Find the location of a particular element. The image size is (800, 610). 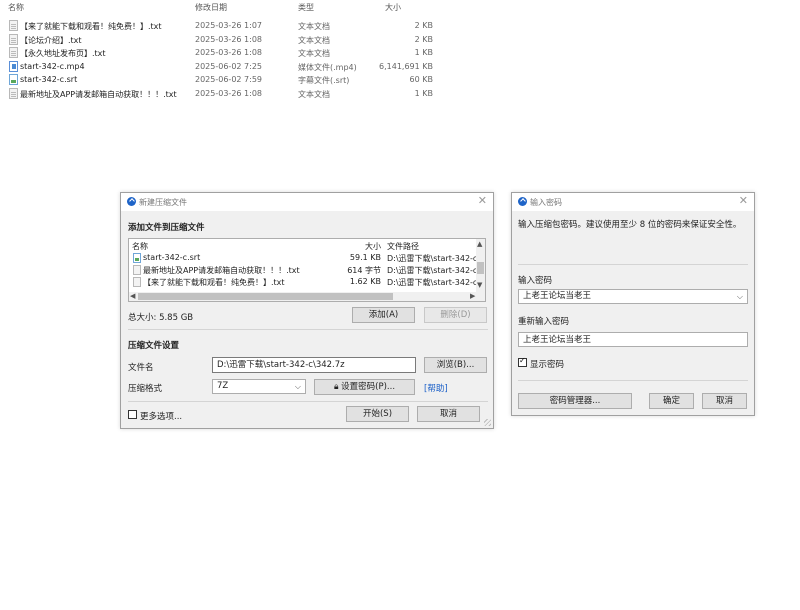

show-password-label: 显示密码 is located at coordinates (547, 364).